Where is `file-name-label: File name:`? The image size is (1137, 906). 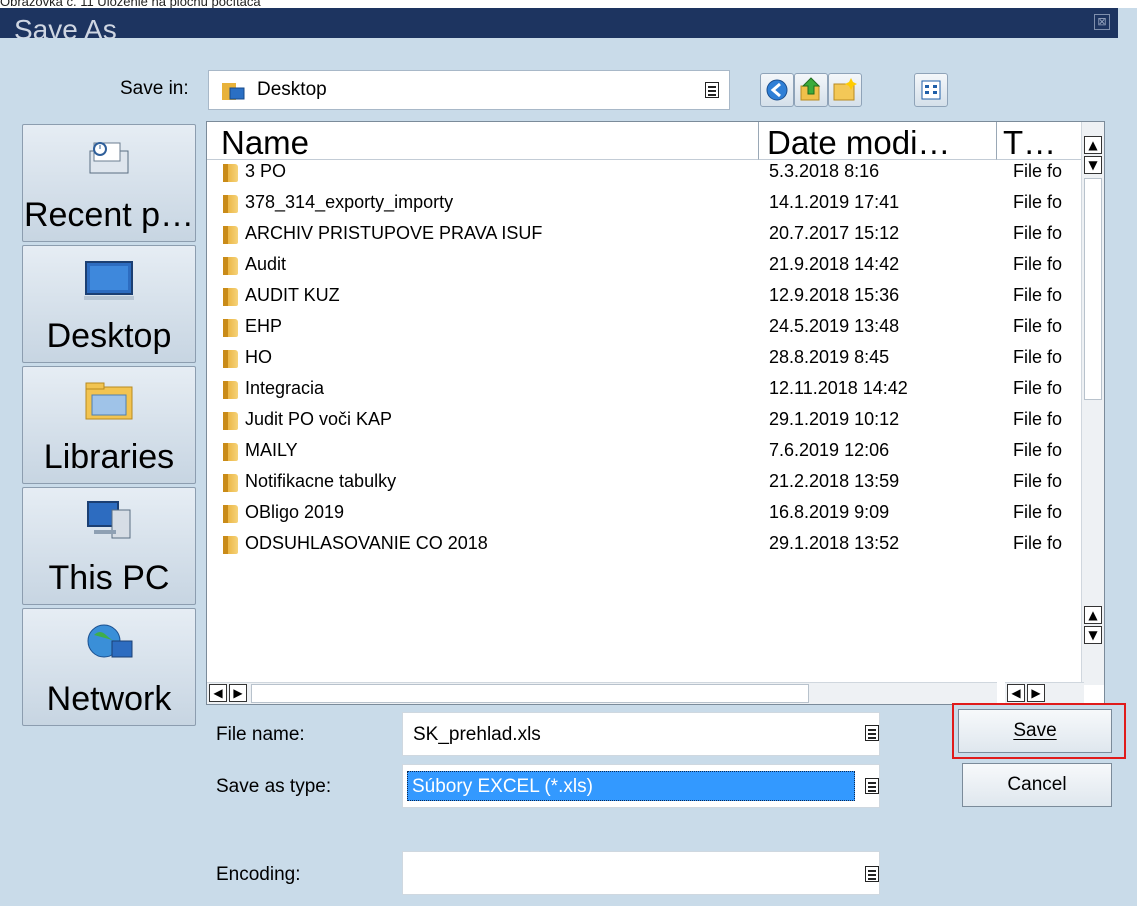 file-name-label: File name: is located at coordinates (260, 734).